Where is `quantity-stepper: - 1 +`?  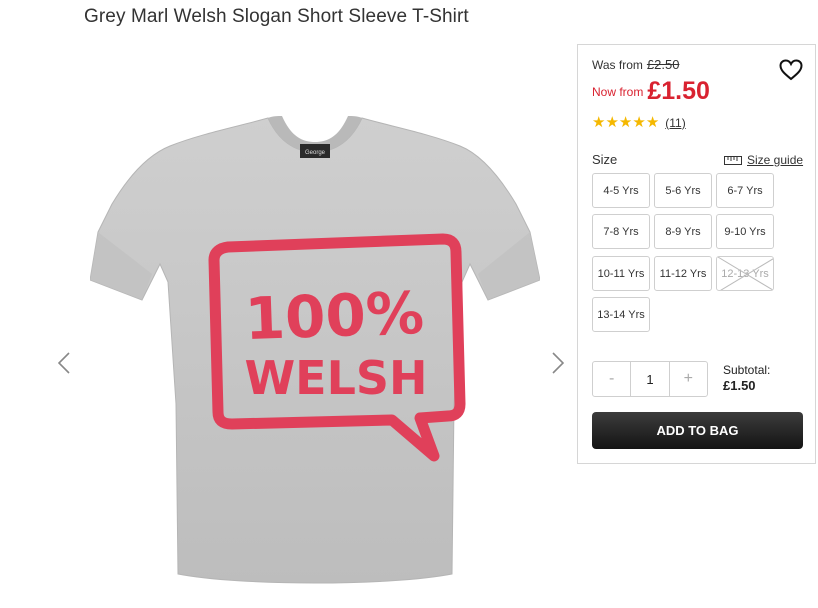
quantity-stepper: - 1 + is located at coordinates (650, 379).